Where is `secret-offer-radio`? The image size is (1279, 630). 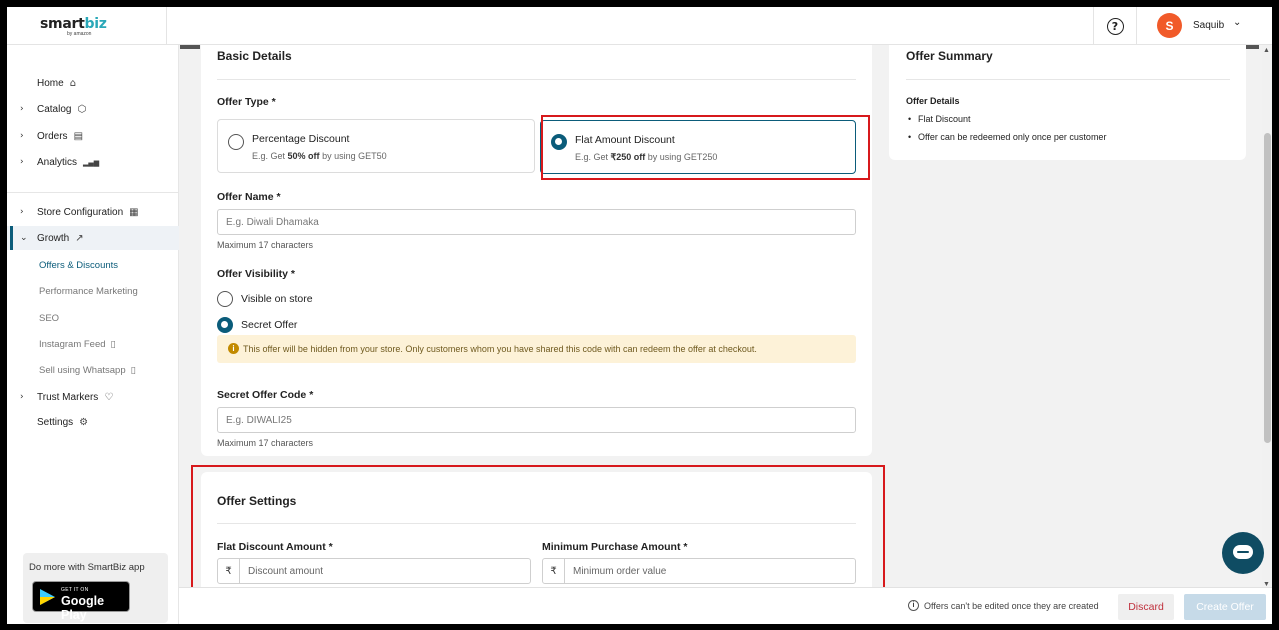 secret-offer-radio is located at coordinates (225, 325).